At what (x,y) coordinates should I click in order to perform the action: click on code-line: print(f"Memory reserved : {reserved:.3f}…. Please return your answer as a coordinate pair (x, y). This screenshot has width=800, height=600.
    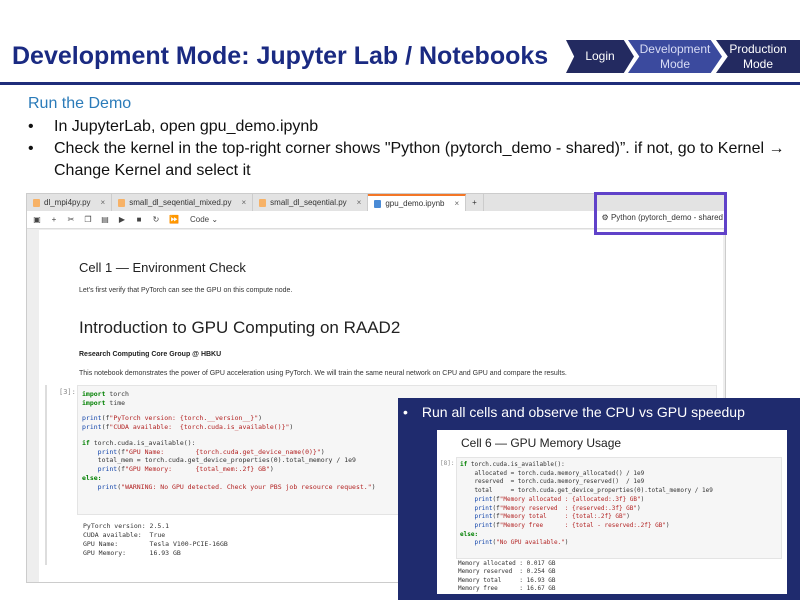
    Looking at the image, I should click on (557, 508).